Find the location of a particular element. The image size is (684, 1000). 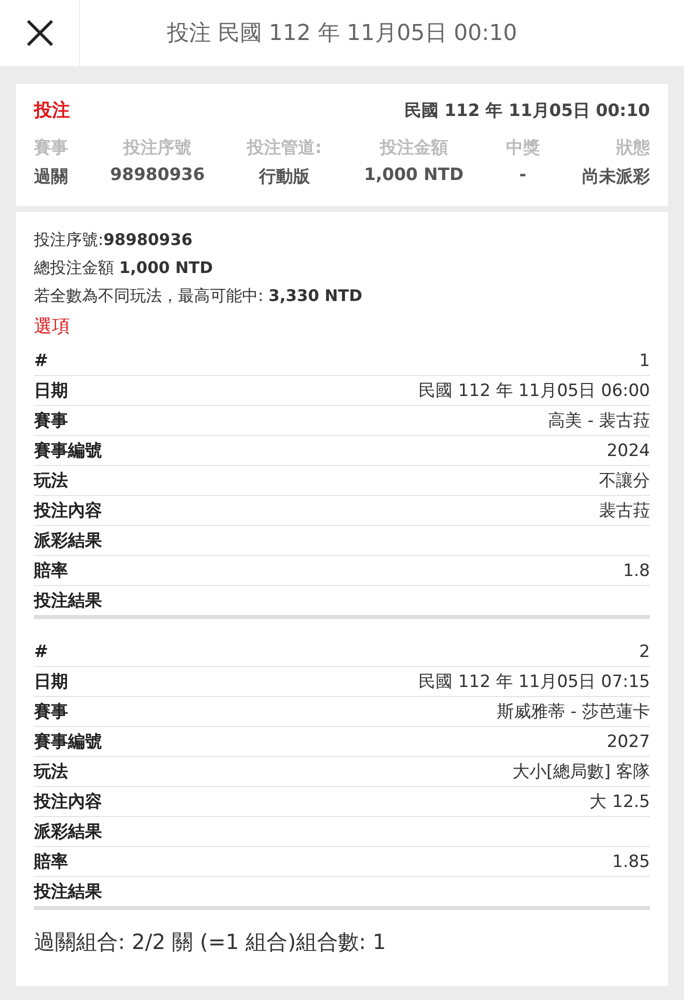

row-value: 1 is located at coordinates (644, 360).